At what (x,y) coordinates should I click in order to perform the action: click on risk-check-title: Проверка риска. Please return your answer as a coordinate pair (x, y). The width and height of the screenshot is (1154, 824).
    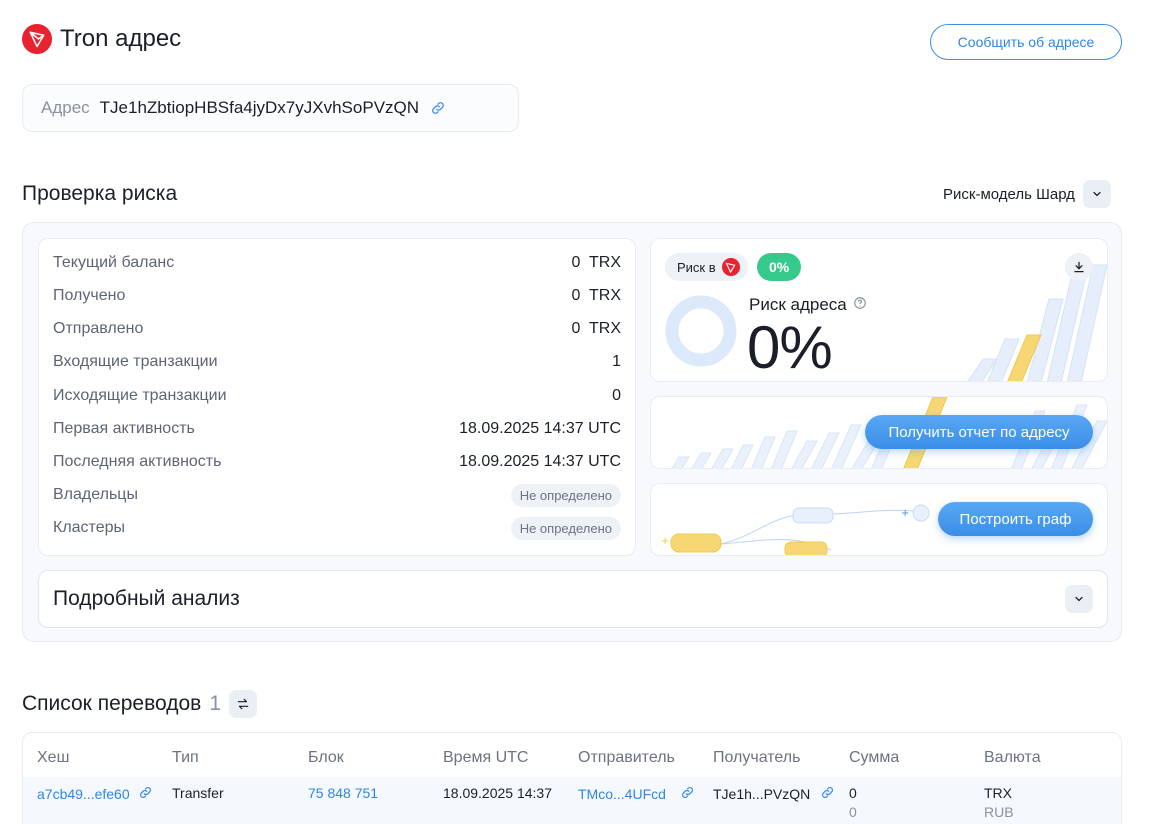
    Looking at the image, I should click on (100, 193).